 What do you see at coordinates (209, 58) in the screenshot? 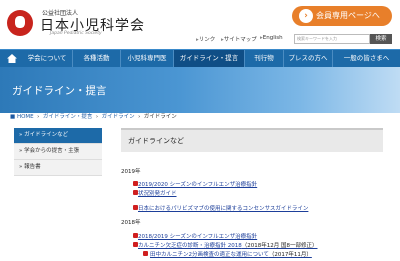
I see `nav-guidelines: ガイドライン・提言` at bounding box center [209, 58].